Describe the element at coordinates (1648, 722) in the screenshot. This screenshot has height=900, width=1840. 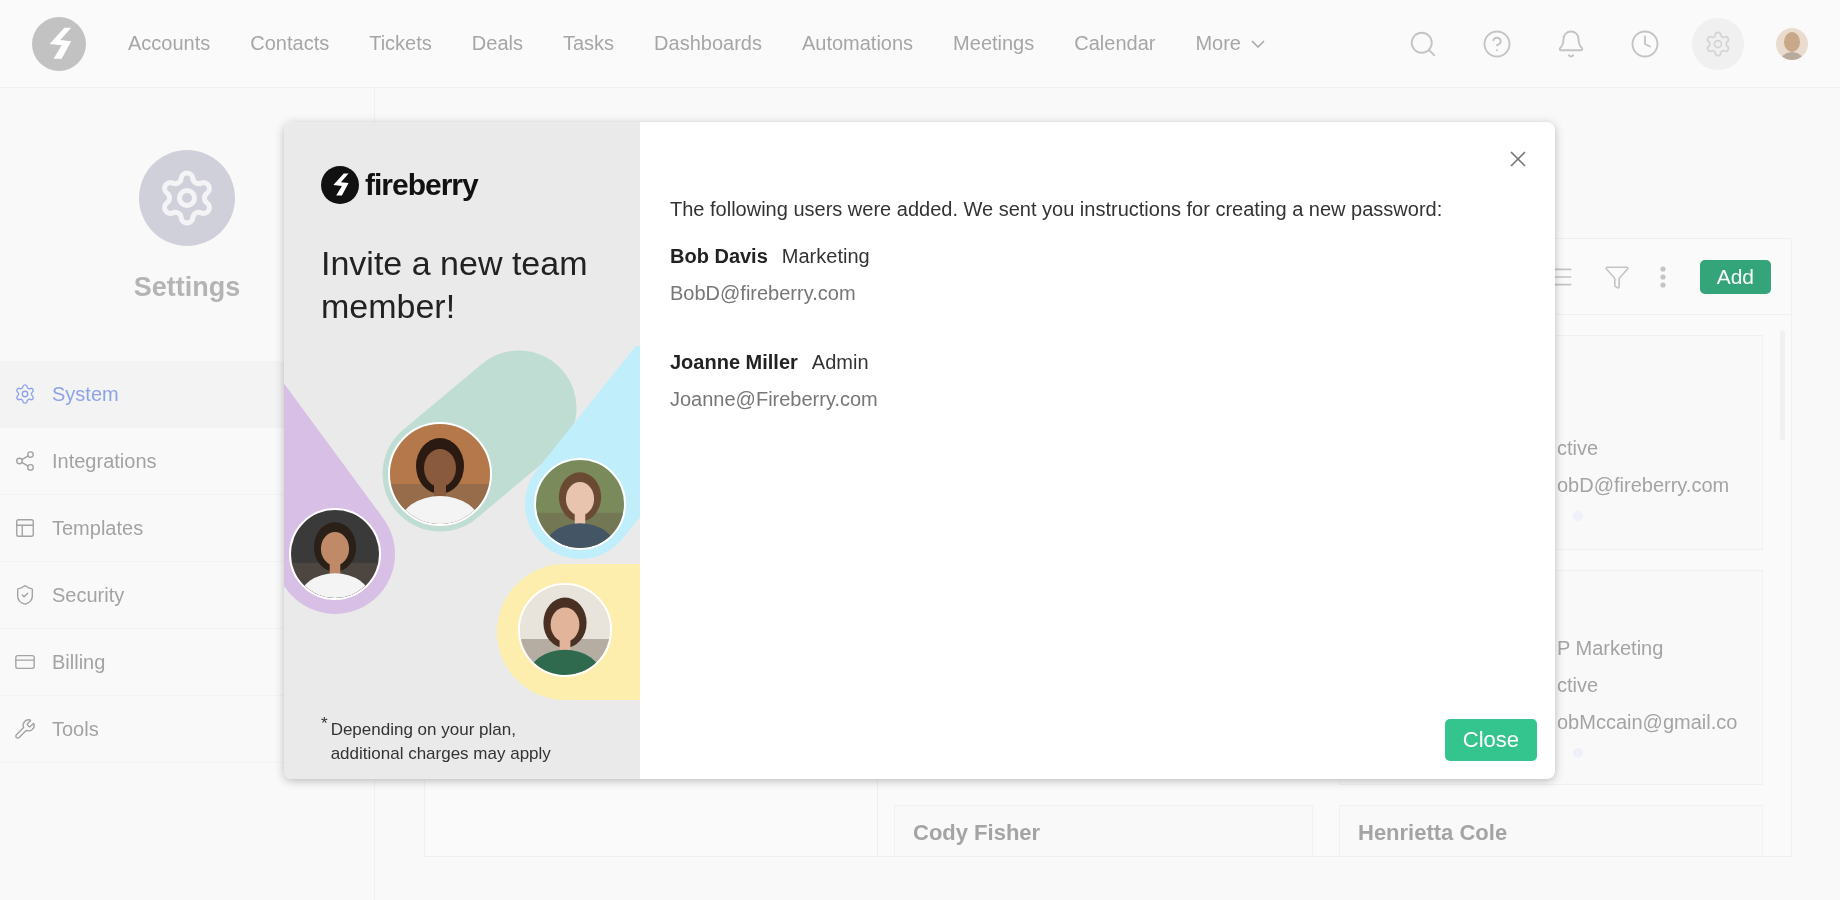
I see `card-text: obMccain@gmail.co` at that location.